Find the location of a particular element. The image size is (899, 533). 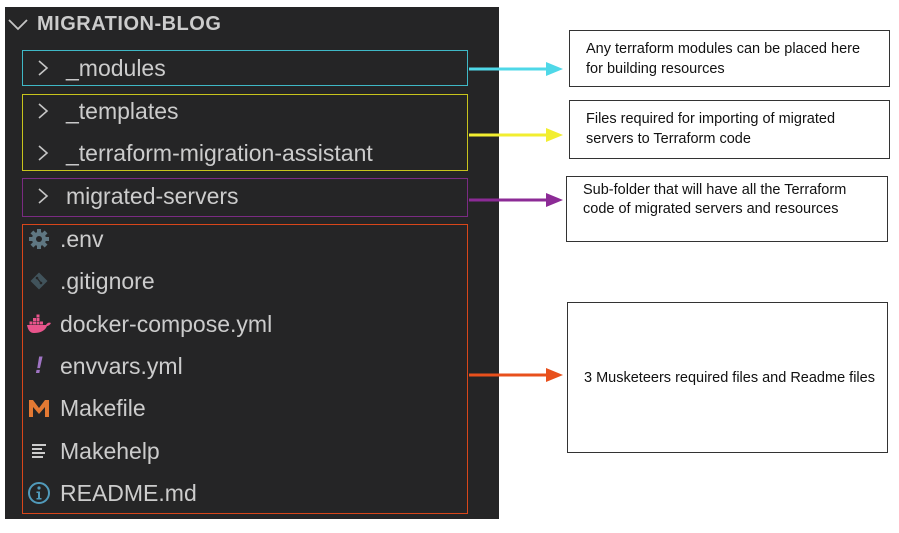

arrow-migrated-servers is located at coordinates (516, 200).